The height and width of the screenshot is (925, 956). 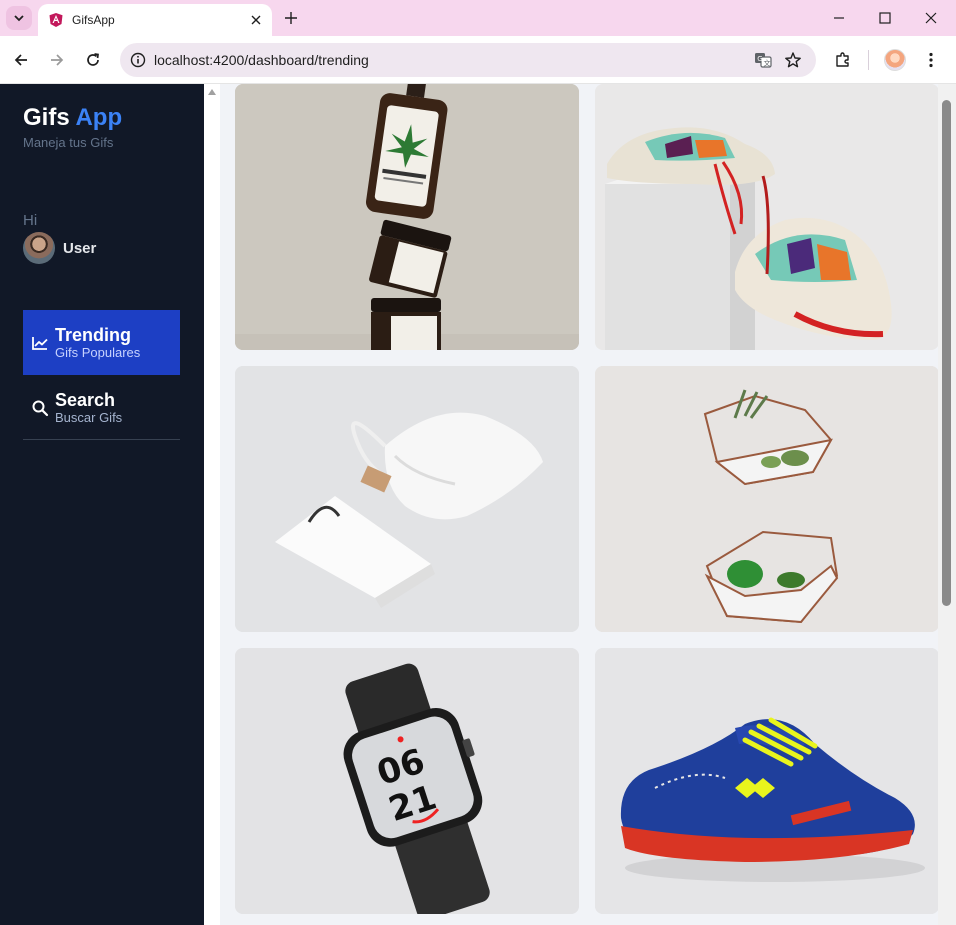 I want to click on gif-card-soccer-shoe, so click(x=767, y=781).